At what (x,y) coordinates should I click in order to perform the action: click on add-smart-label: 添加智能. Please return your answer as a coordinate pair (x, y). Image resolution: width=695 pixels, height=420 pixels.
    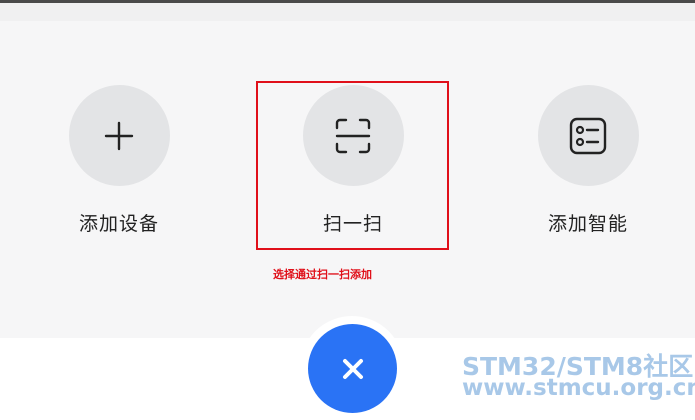
    Looking at the image, I should click on (587, 224).